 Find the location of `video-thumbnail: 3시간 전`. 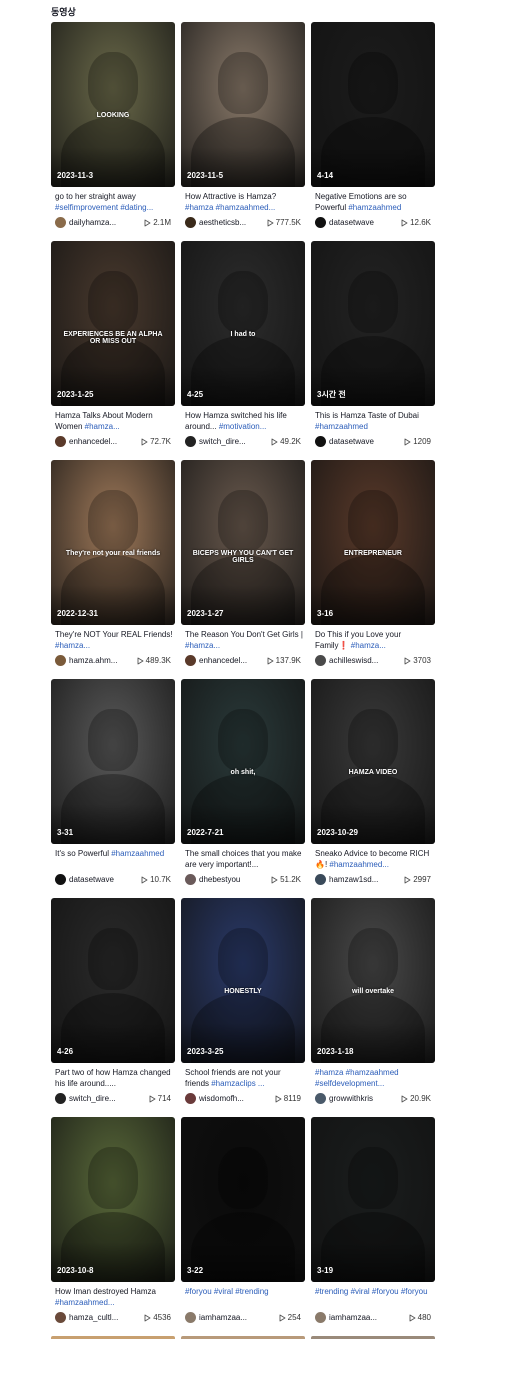

video-thumbnail: 3시간 전 is located at coordinates (373, 323).